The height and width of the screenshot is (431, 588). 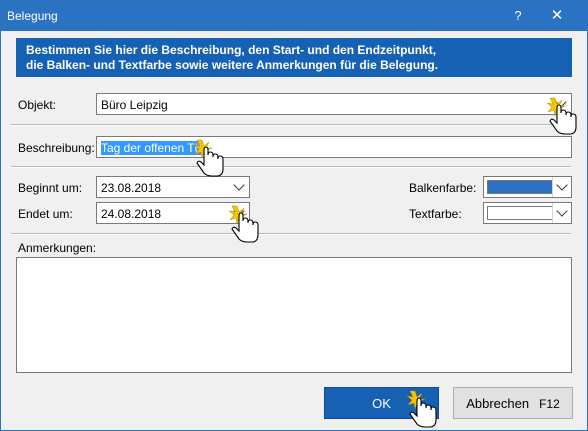 I want to click on textfarbe-label: Textfarbe:, so click(x=435, y=214).